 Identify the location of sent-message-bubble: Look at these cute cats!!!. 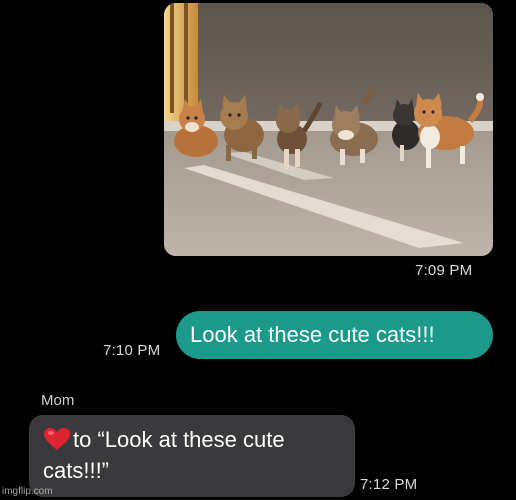
(334, 335).